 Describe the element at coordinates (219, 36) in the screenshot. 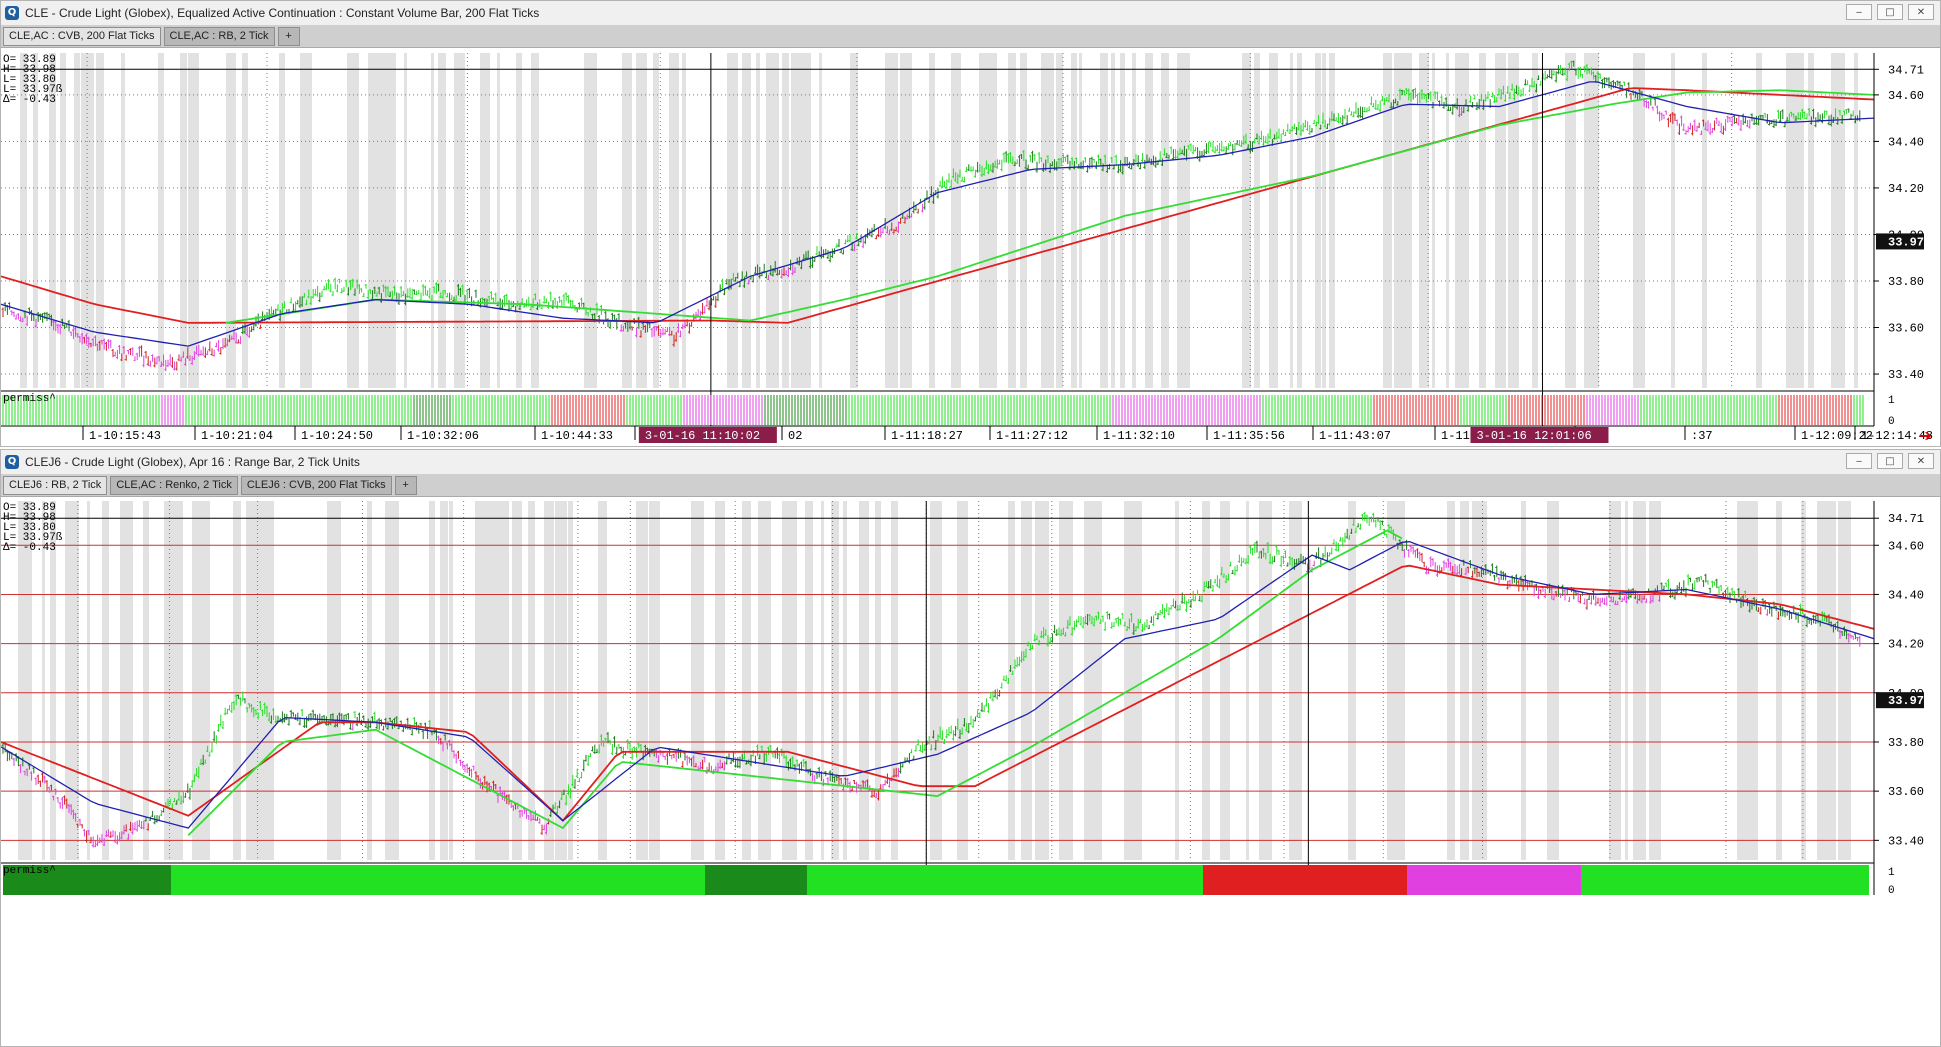

I see `tab-cle-ac-rb: CLE,AC : RB, 2 Tick` at that location.